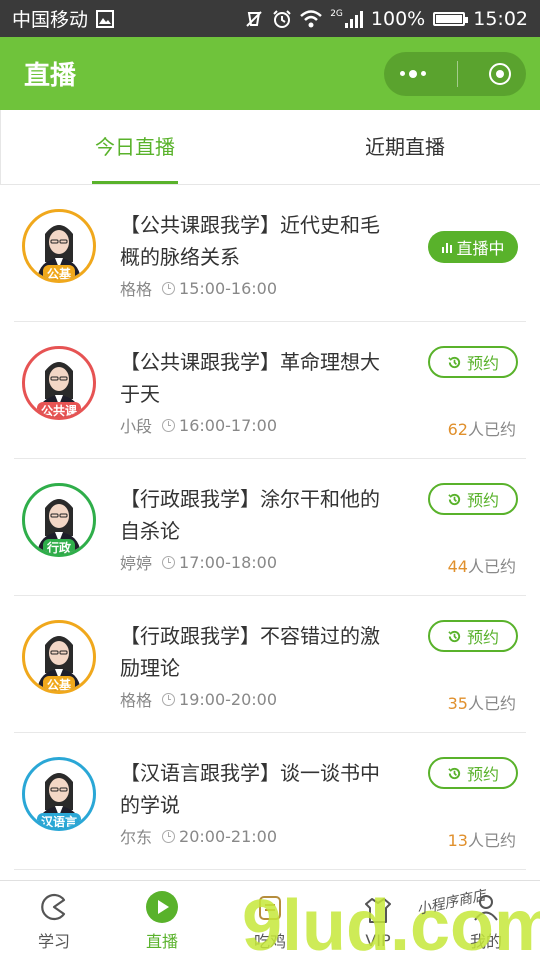  What do you see at coordinates (447, 248) in the screenshot?
I see `live-bars-icon` at bounding box center [447, 248].